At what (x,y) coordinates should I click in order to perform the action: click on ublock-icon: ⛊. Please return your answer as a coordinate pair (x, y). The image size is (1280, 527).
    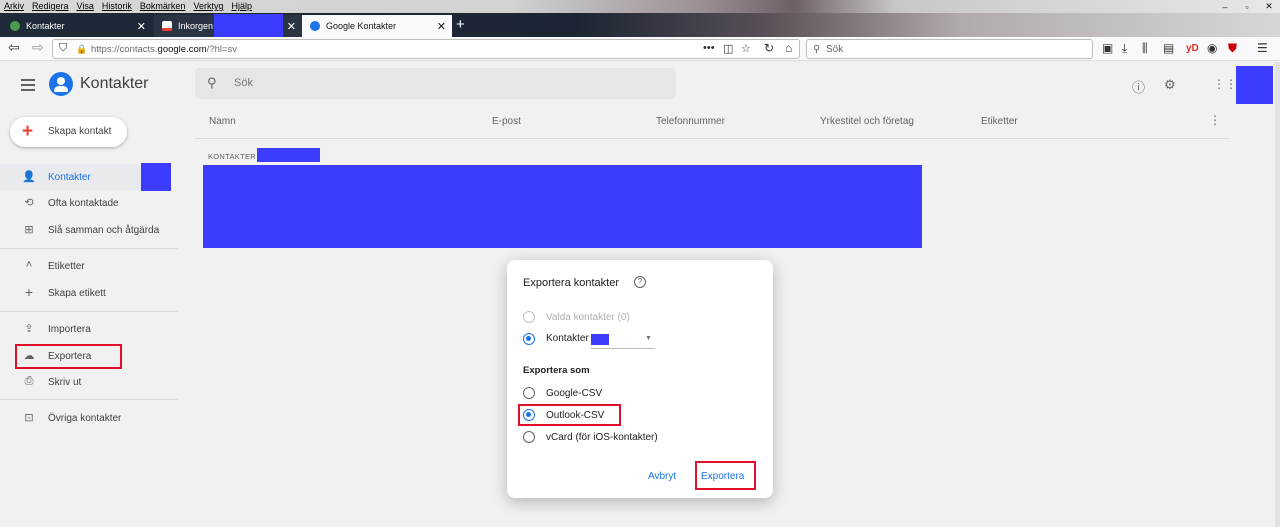
    Looking at the image, I should click on (1232, 48).